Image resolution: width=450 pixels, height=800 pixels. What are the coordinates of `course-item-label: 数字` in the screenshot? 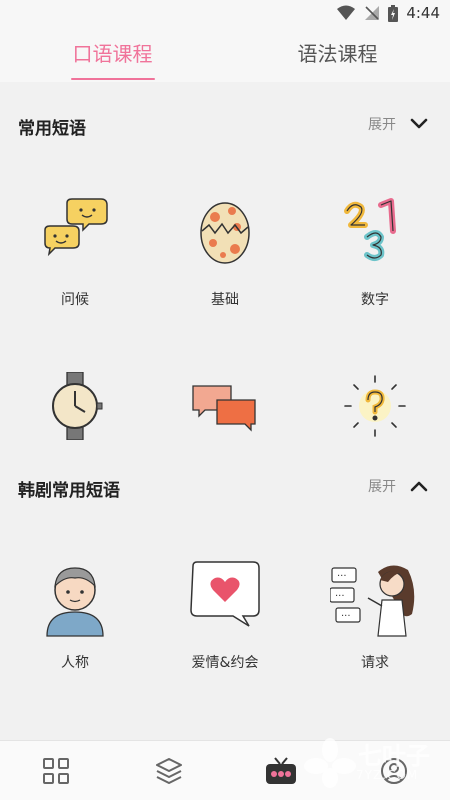 It's located at (375, 300).